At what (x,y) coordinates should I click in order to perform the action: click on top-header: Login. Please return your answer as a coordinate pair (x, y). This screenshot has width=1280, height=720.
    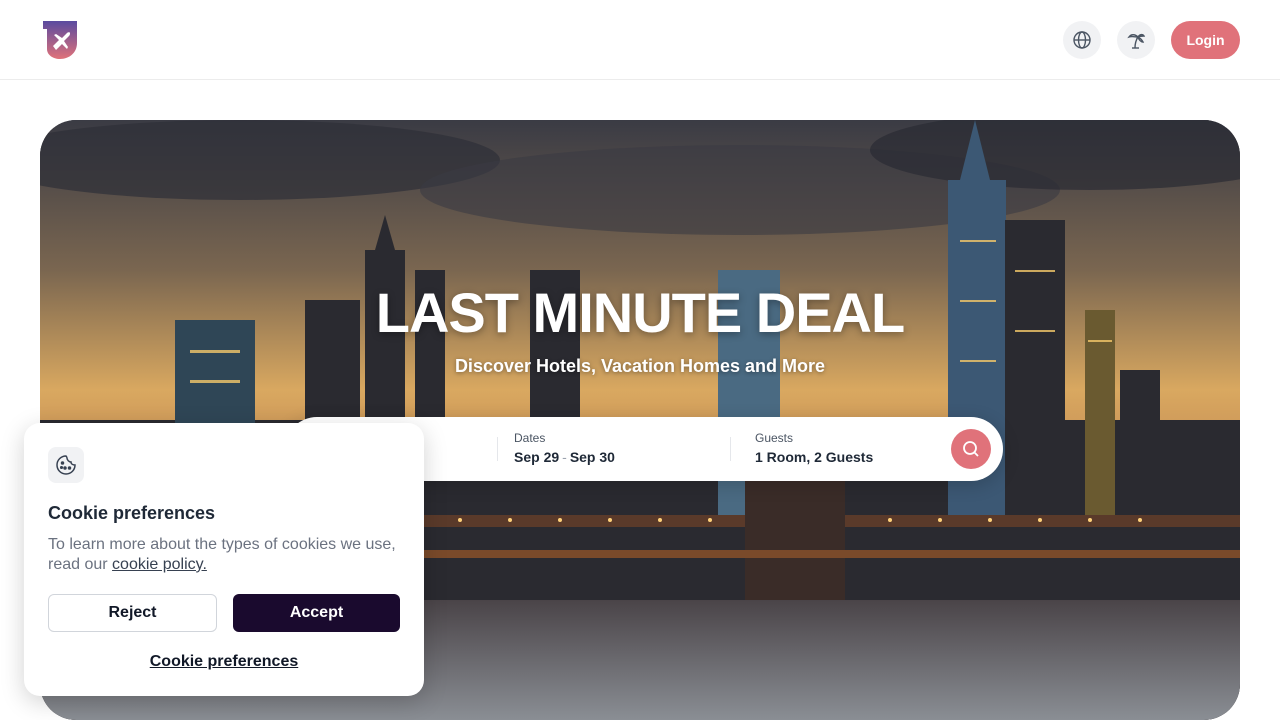
    Looking at the image, I should click on (640, 40).